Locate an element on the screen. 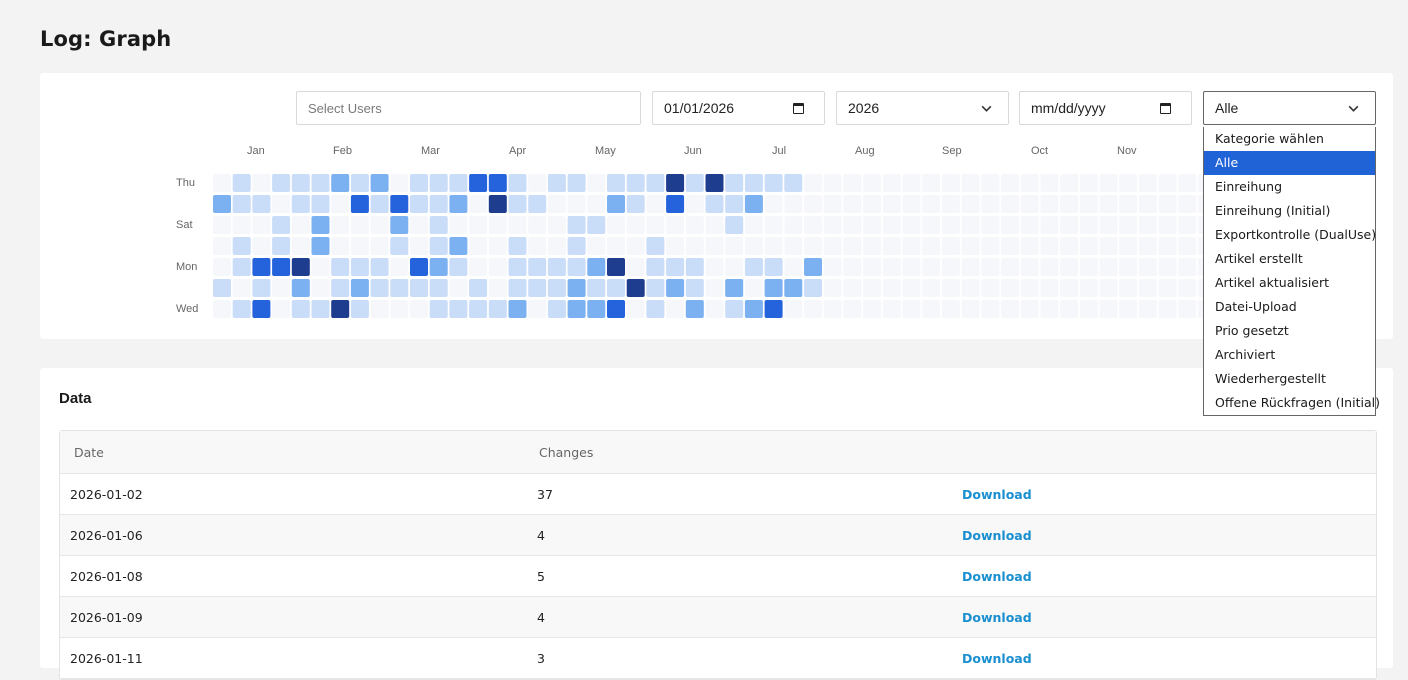 This screenshot has width=1408, height=680. category-option: Exportkontrolle (DualUse) is located at coordinates (1290, 235).